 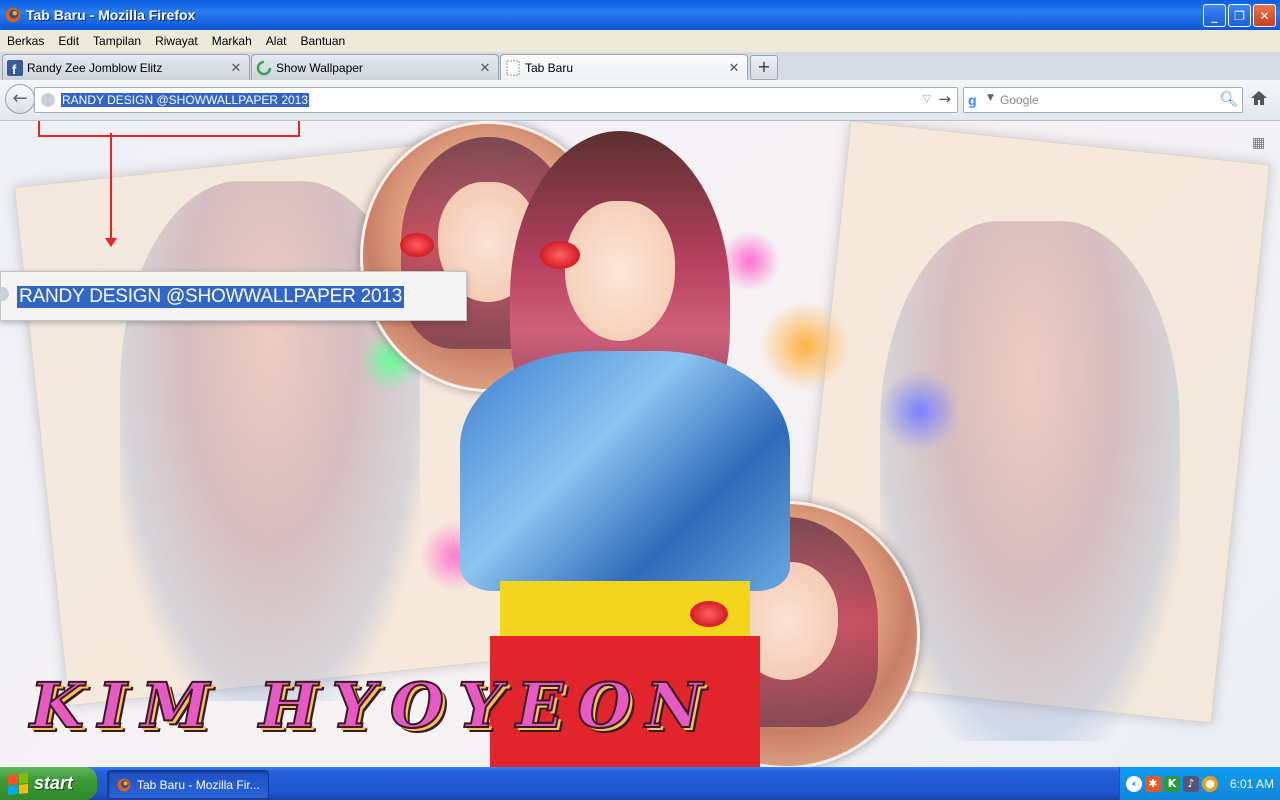 I want to click on clock: 6:01 AM, so click(x=1252, y=783).